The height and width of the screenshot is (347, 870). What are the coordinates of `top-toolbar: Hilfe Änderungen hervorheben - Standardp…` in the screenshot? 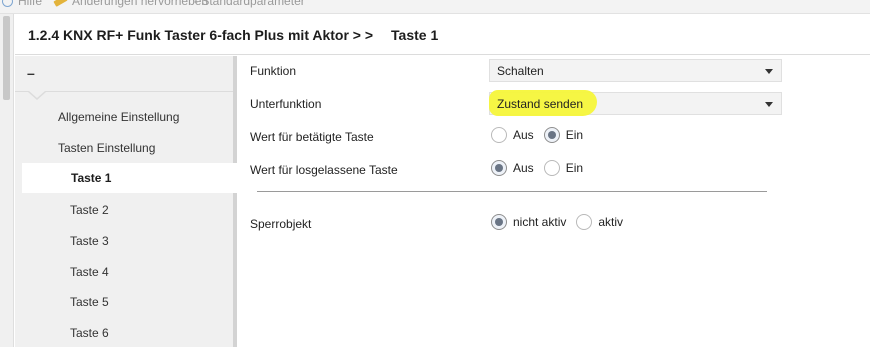 It's located at (435, 7).